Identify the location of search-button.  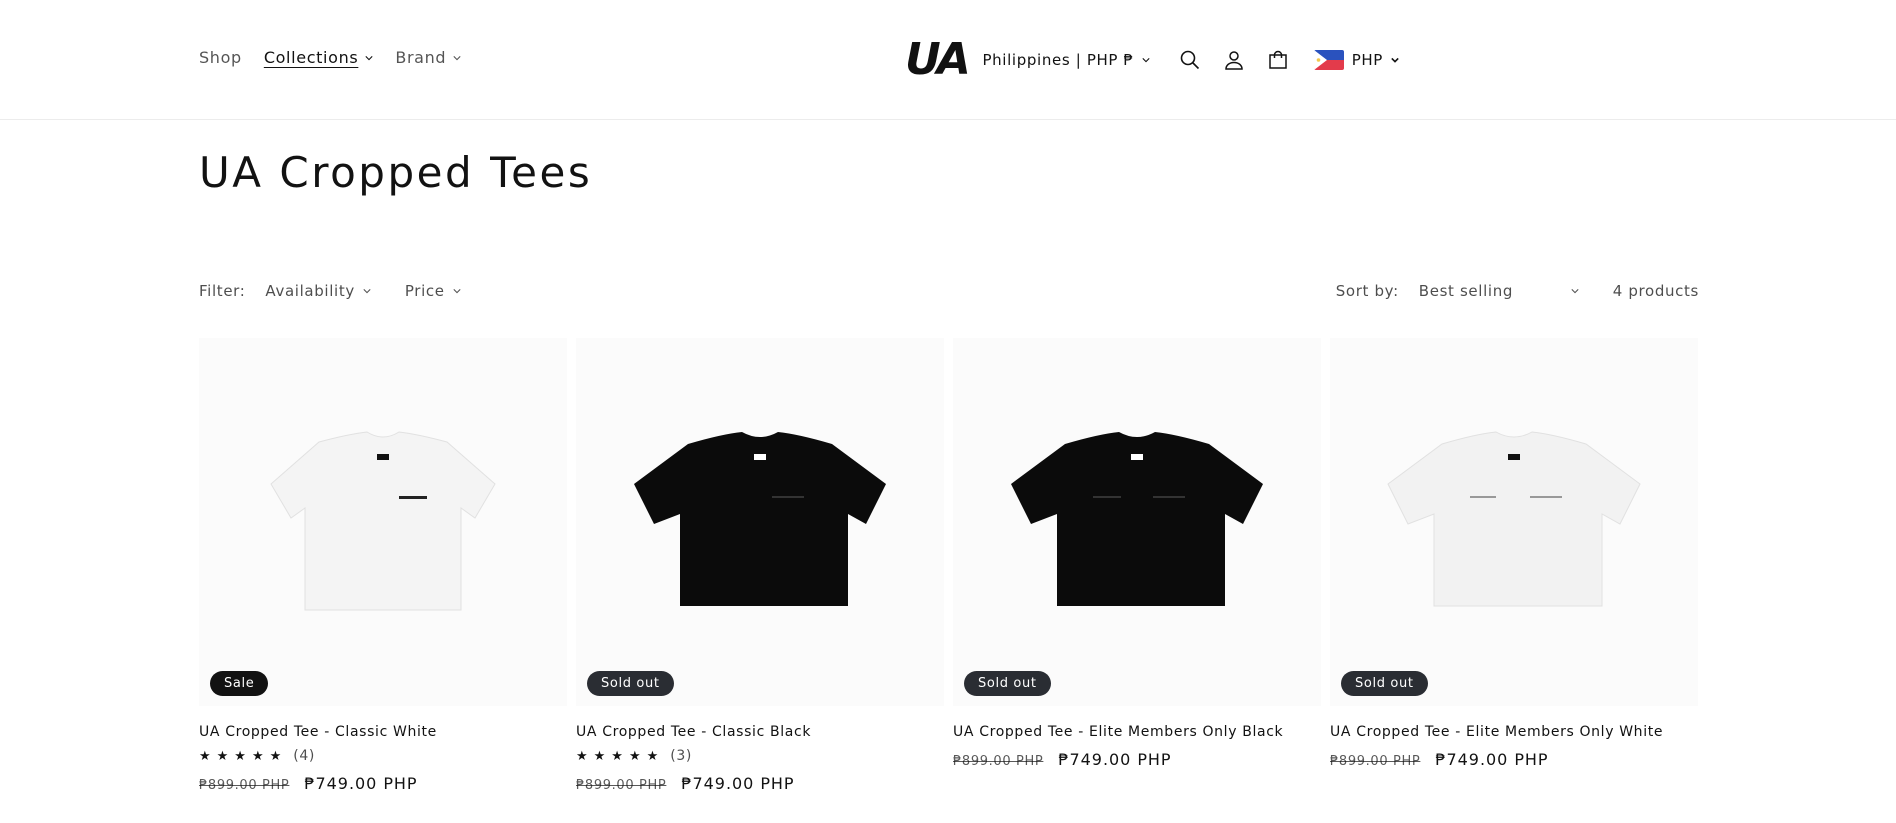
(1190, 60).